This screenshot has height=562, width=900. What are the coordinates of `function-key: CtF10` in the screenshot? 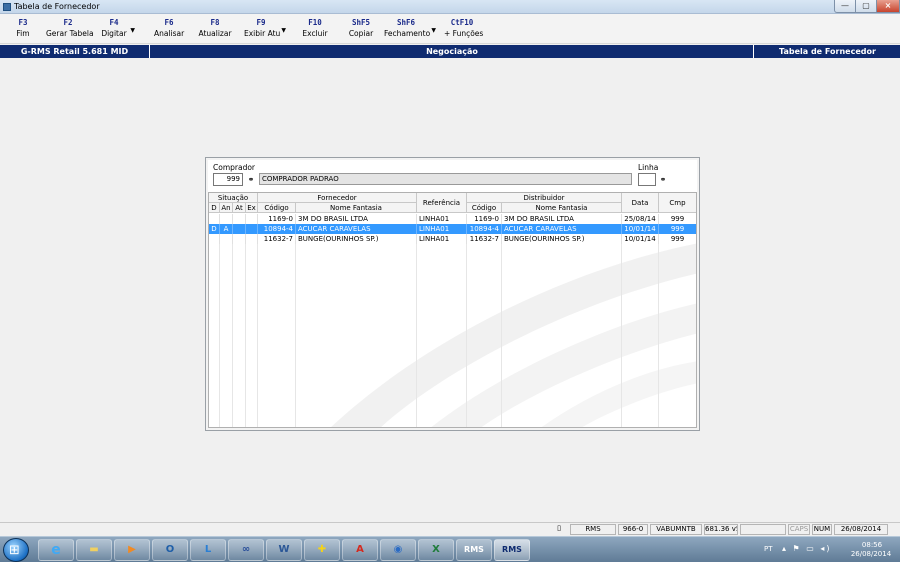 It's located at (462, 22).